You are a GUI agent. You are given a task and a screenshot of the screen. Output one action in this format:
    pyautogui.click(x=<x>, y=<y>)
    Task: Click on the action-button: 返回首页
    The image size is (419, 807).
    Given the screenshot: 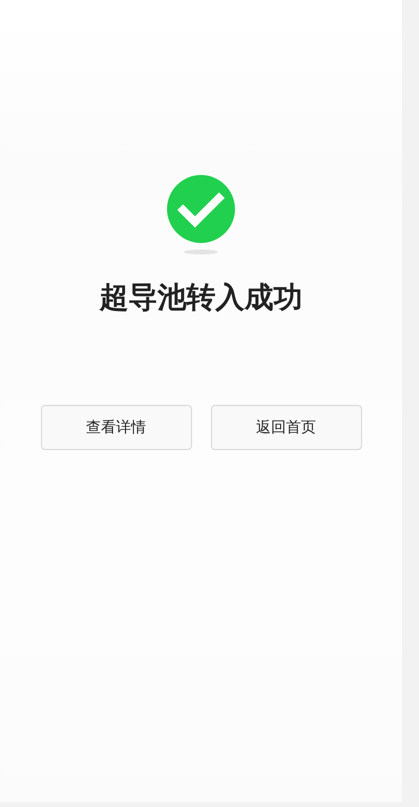 What is the action you would take?
    pyautogui.click(x=286, y=427)
    